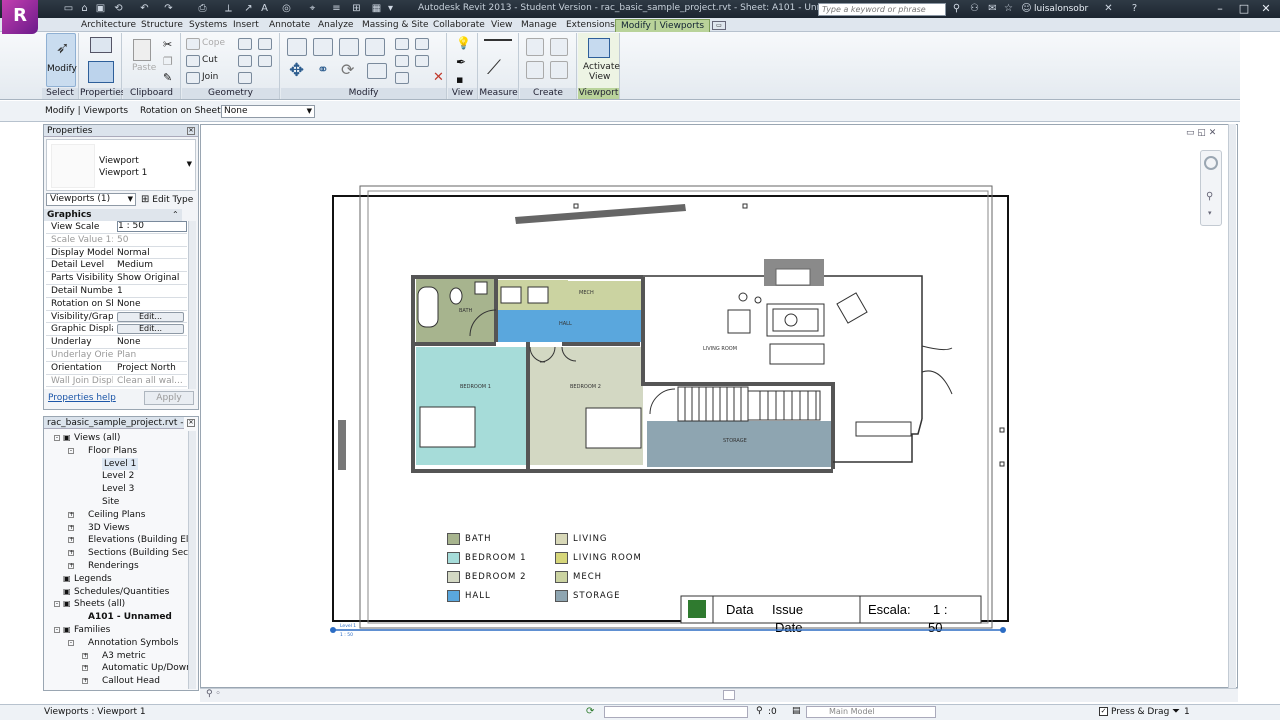 This screenshot has width=1280, height=720. What do you see at coordinates (113, 566) in the screenshot?
I see `browser-item: Renderings` at bounding box center [113, 566].